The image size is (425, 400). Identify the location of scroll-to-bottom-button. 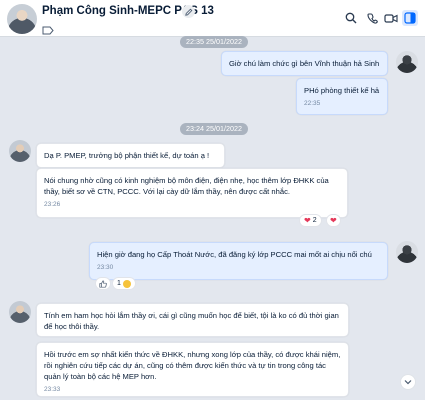
(408, 382).